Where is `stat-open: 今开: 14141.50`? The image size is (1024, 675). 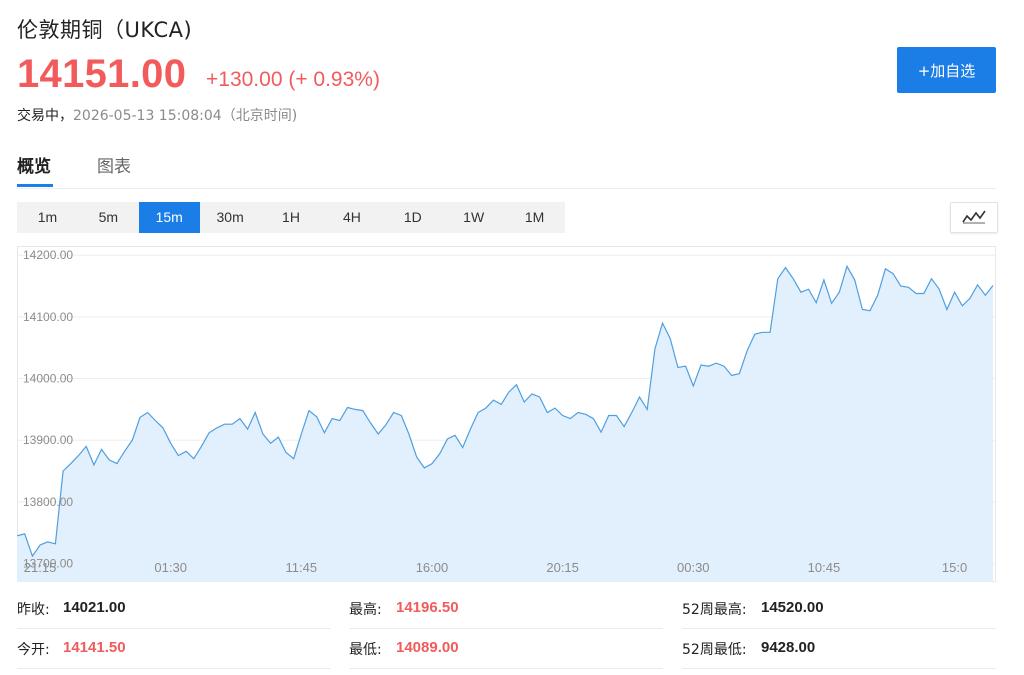
stat-open: 今开: 14141.50 is located at coordinates (174, 649).